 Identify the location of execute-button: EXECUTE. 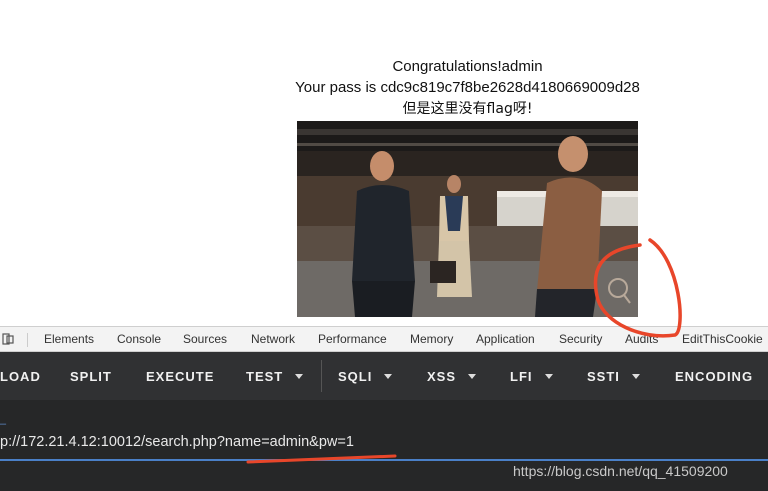
(180, 376).